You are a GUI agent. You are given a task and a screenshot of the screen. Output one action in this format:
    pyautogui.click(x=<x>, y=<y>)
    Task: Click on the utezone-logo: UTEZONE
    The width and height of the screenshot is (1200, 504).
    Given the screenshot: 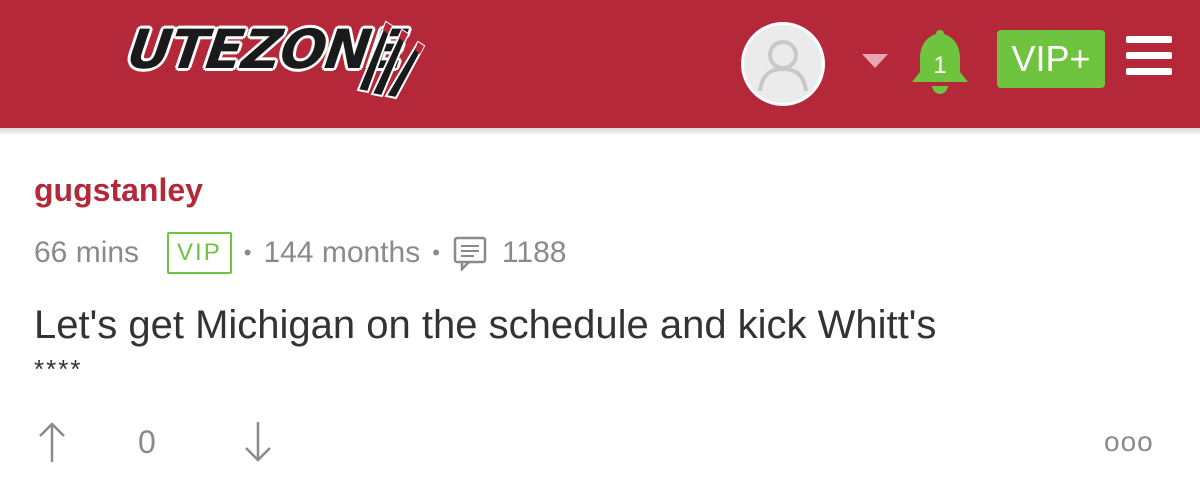 What is the action you would take?
    pyautogui.click(x=276, y=57)
    